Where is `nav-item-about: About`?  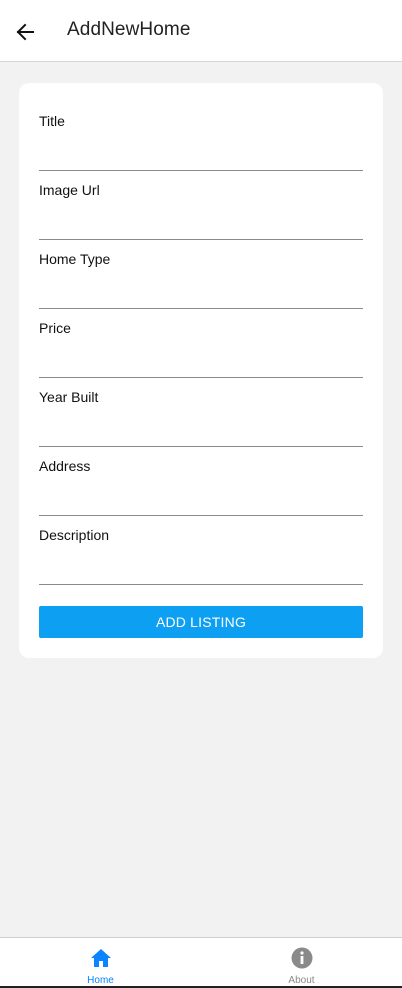 nav-item-about: About is located at coordinates (301, 962).